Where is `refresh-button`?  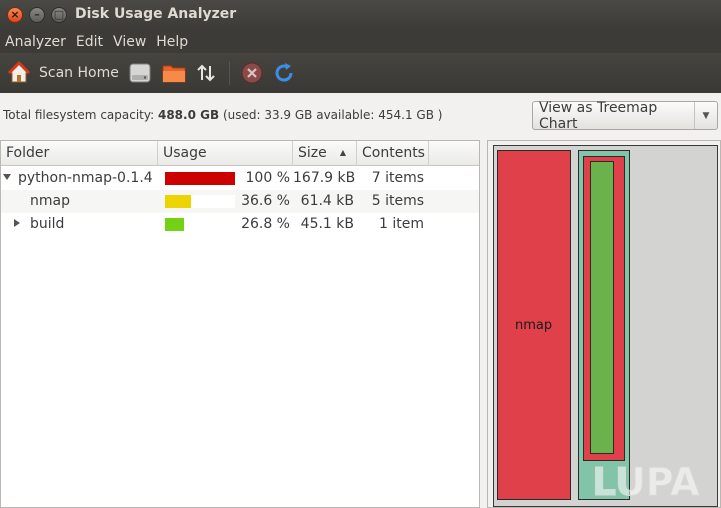 refresh-button is located at coordinates (284, 73).